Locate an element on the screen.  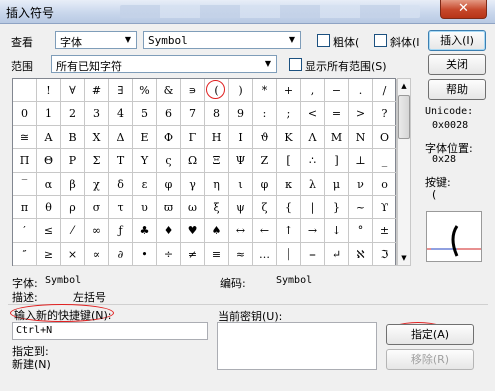
show-all-ranges-checkbox is located at coordinates (295, 64).